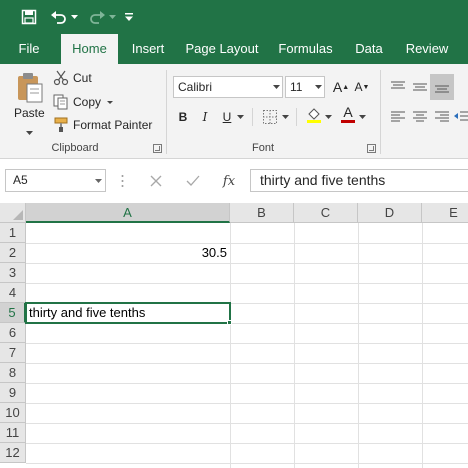  What do you see at coordinates (420, 117) in the screenshot?
I see `align-center-icon` at bounding box center [420, 117].